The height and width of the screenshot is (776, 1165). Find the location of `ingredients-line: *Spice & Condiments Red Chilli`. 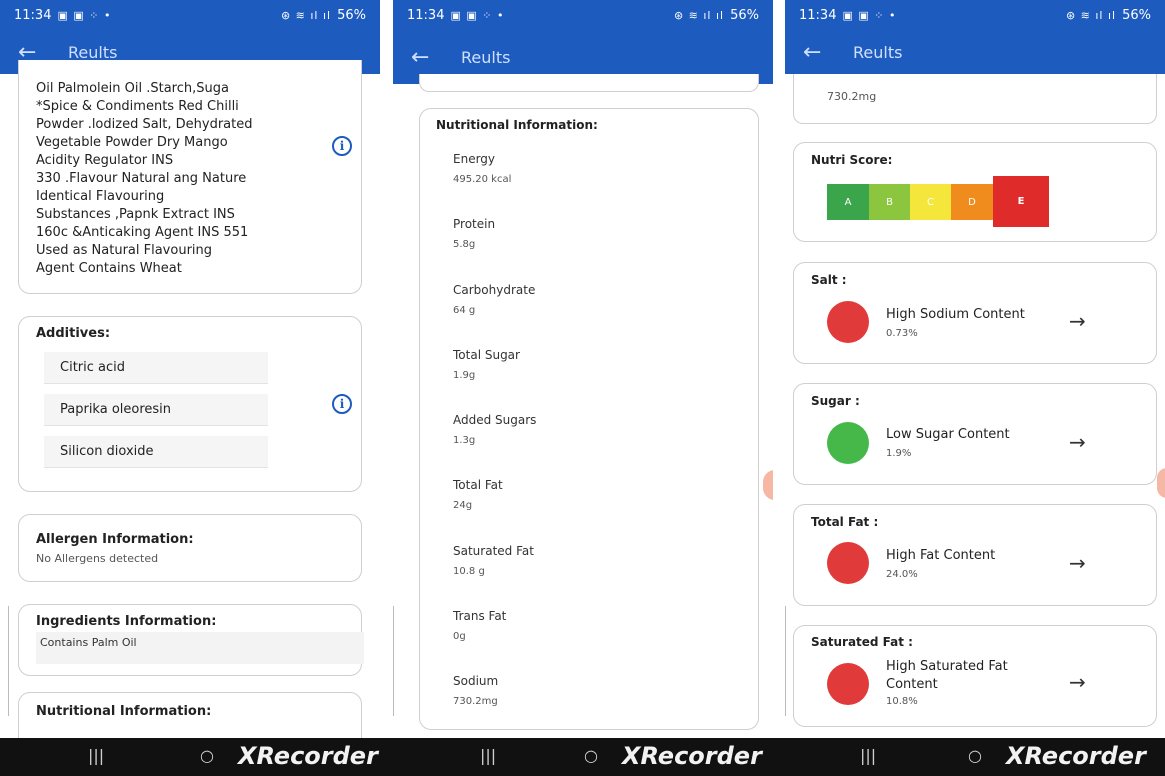

ingredients-line: *Spice & Condiments Red Chilli is located at coordinates (137, 106).